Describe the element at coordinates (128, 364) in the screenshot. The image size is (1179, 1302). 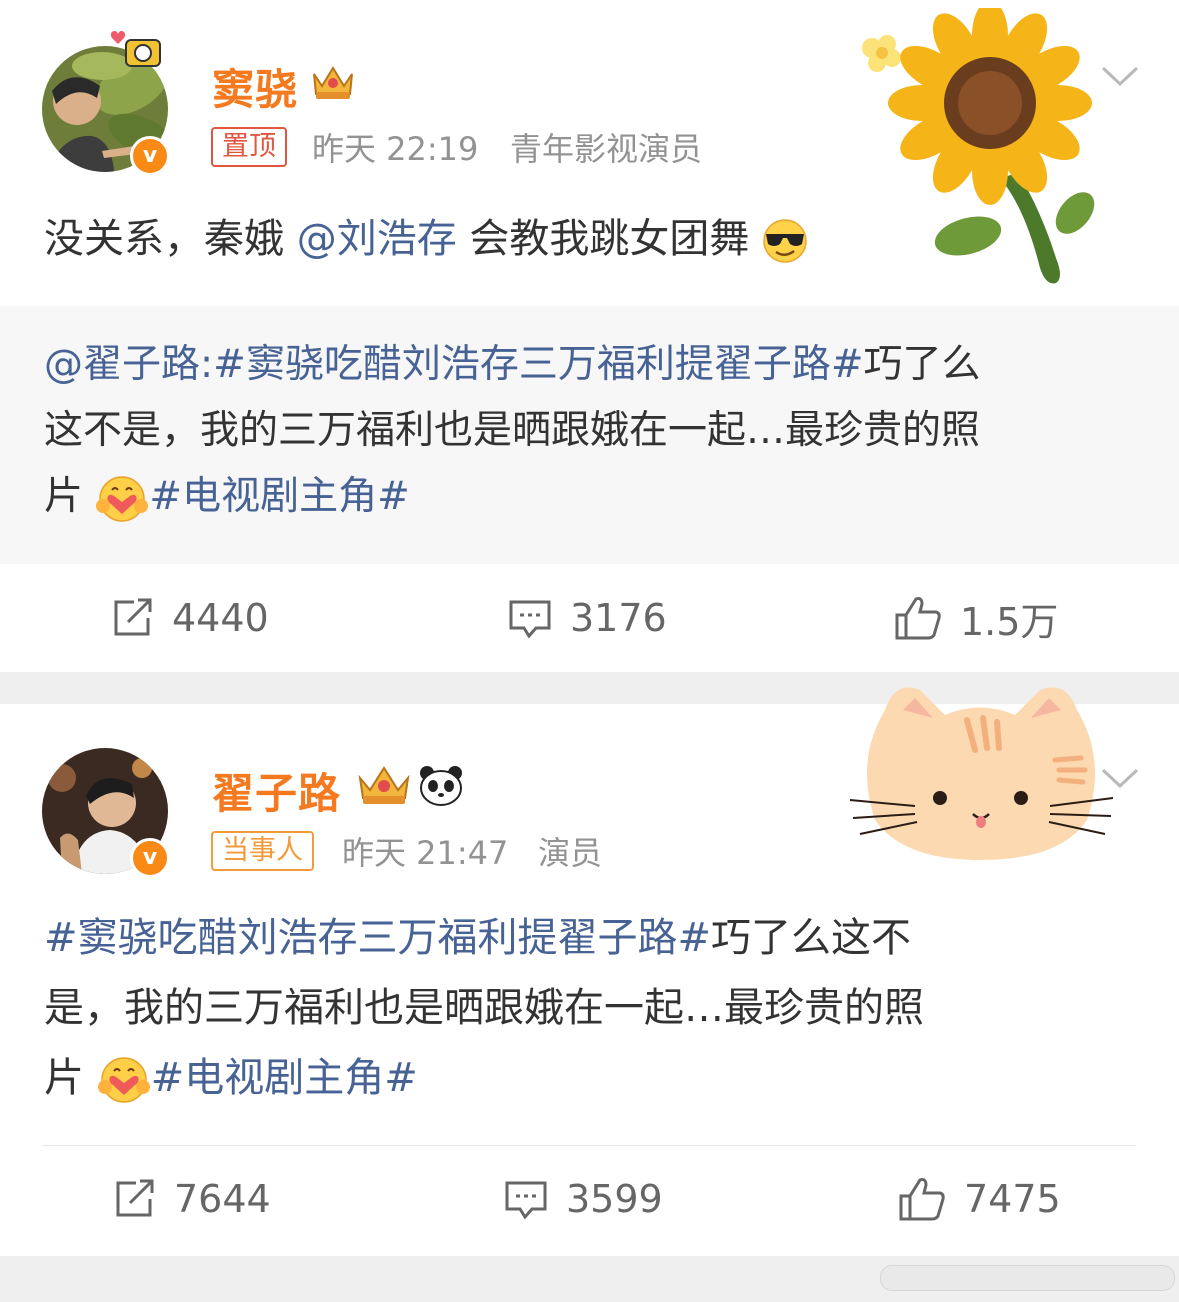
I see `repost-author-link: @翟子路:` at that location.